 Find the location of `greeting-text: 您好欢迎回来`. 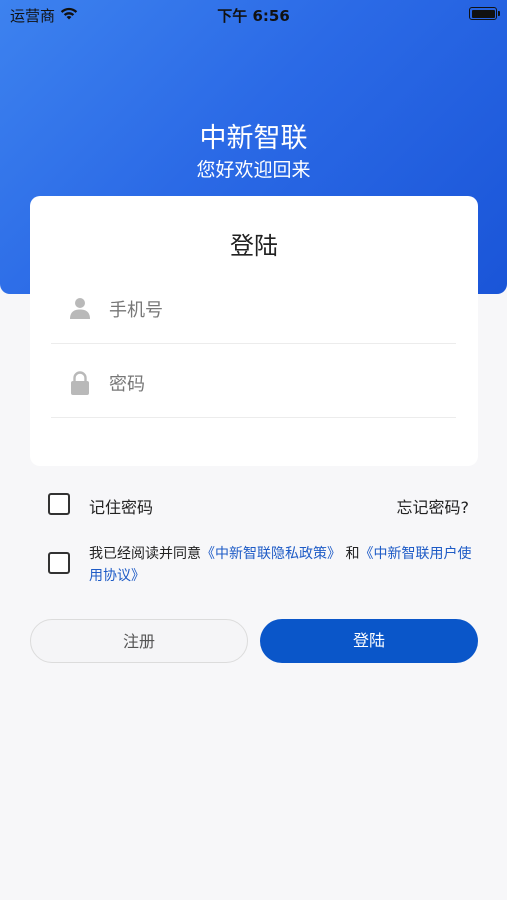

greeting-text: 您好欢迎回来 is located at coordinates (253, 170).